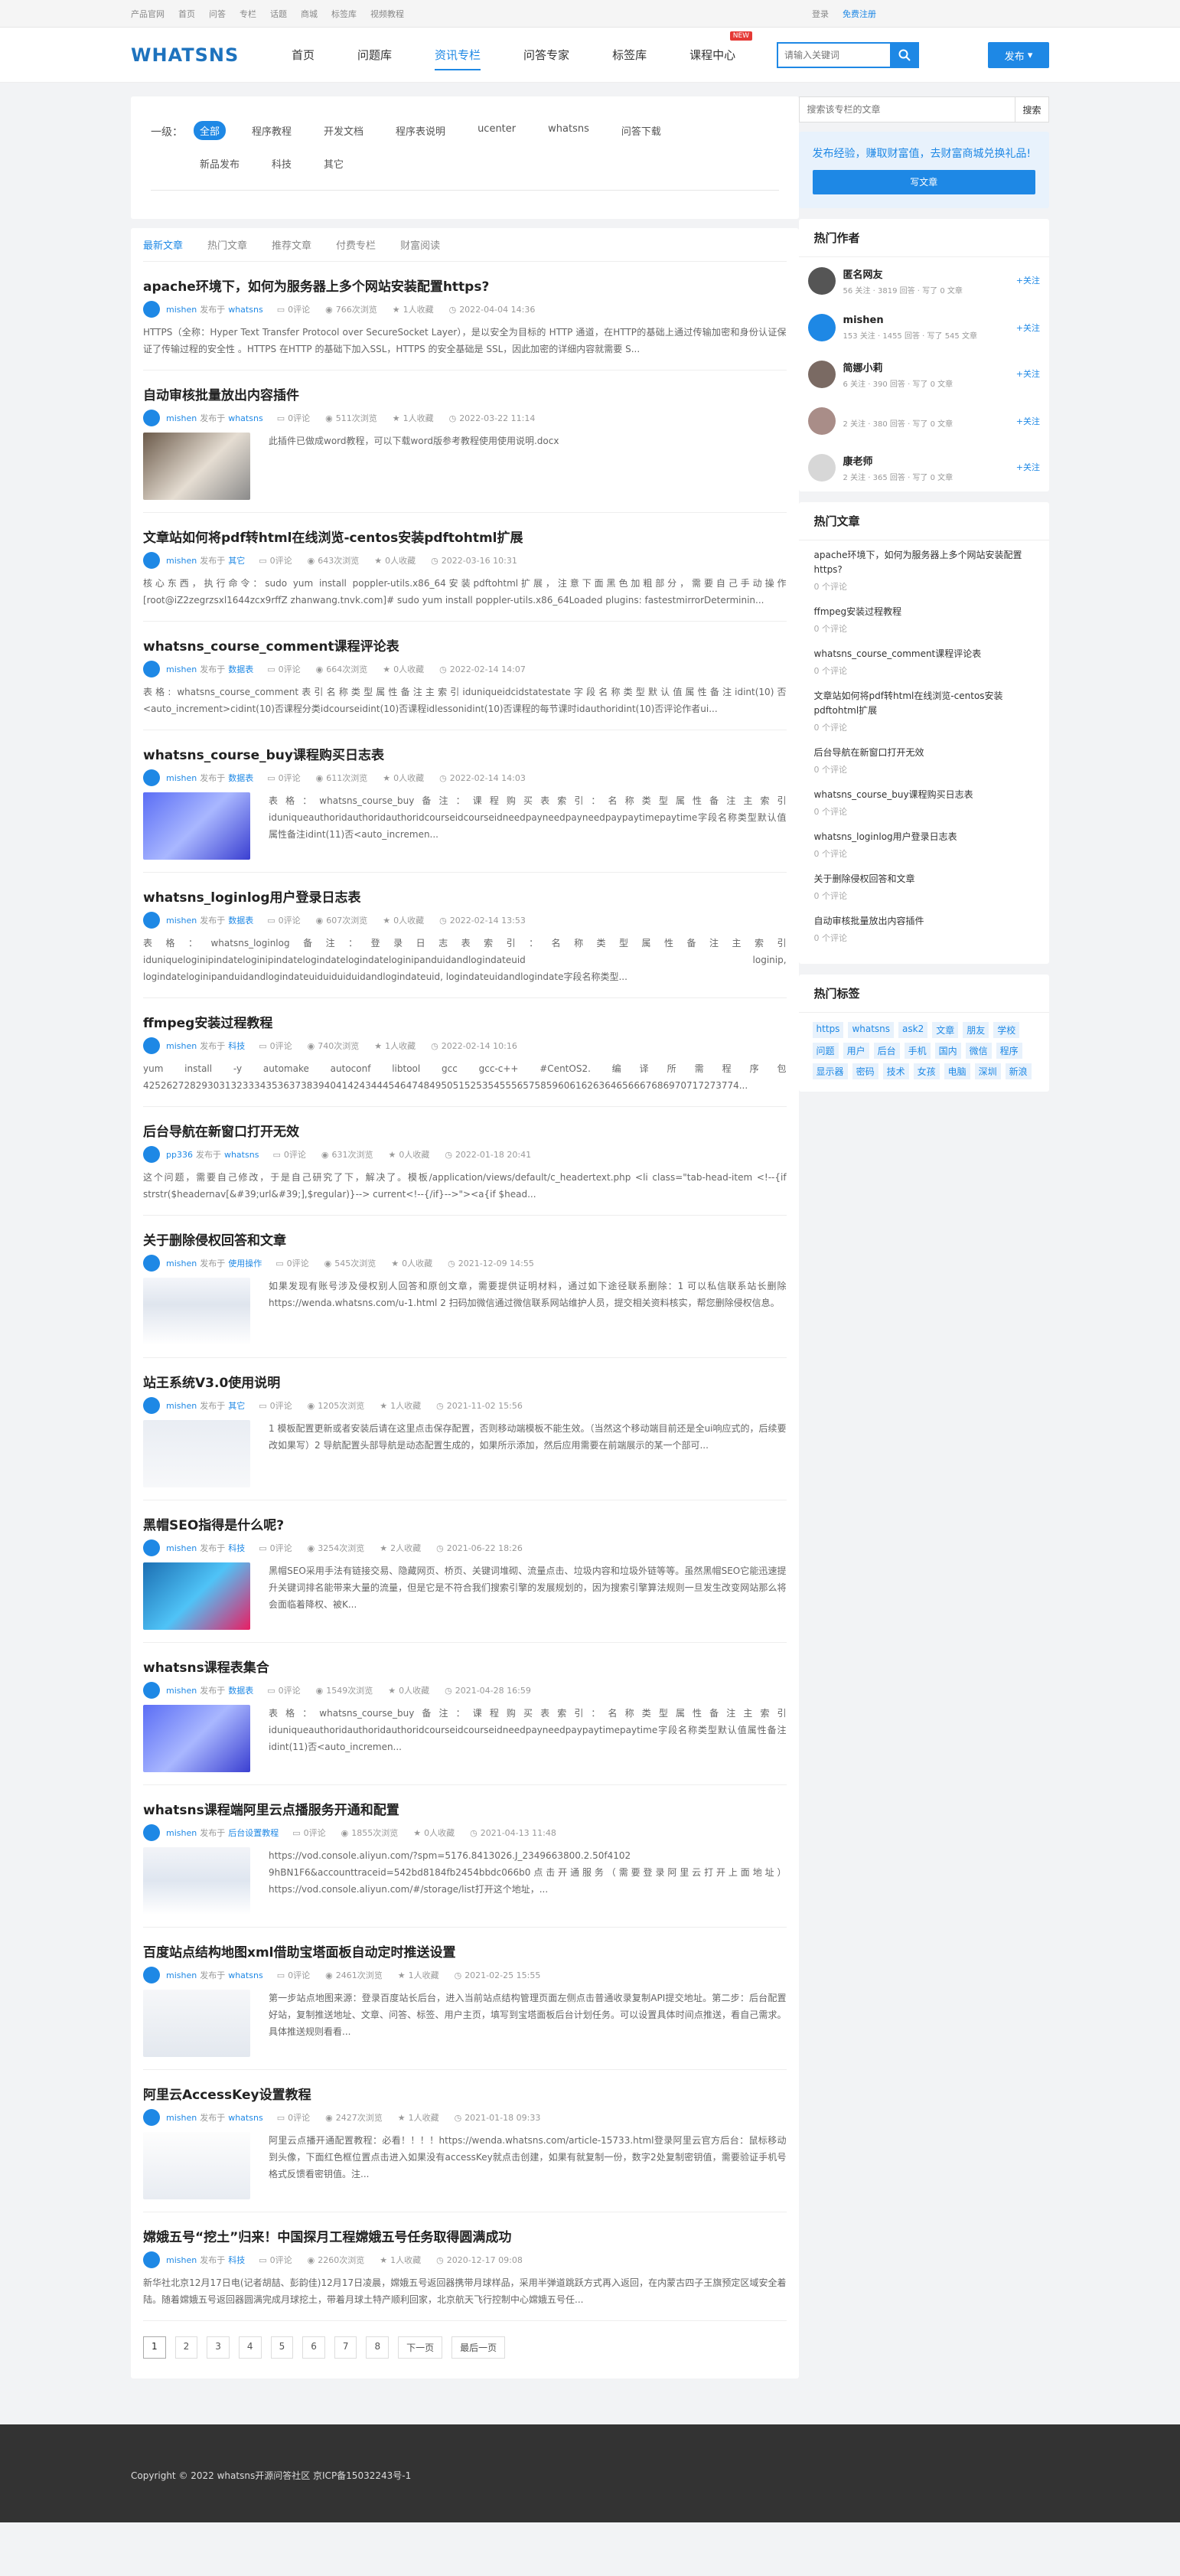  What do you see at coordinates (245, 1263) in the screenshot?
I see `article-category: 使用操作` at bounding box center [245, 1263].